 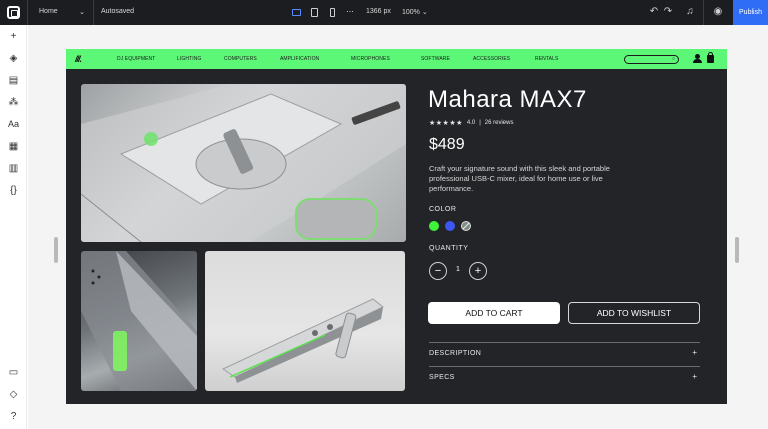 I want to click on publish-button: Publish, so click(x=750, y=12).